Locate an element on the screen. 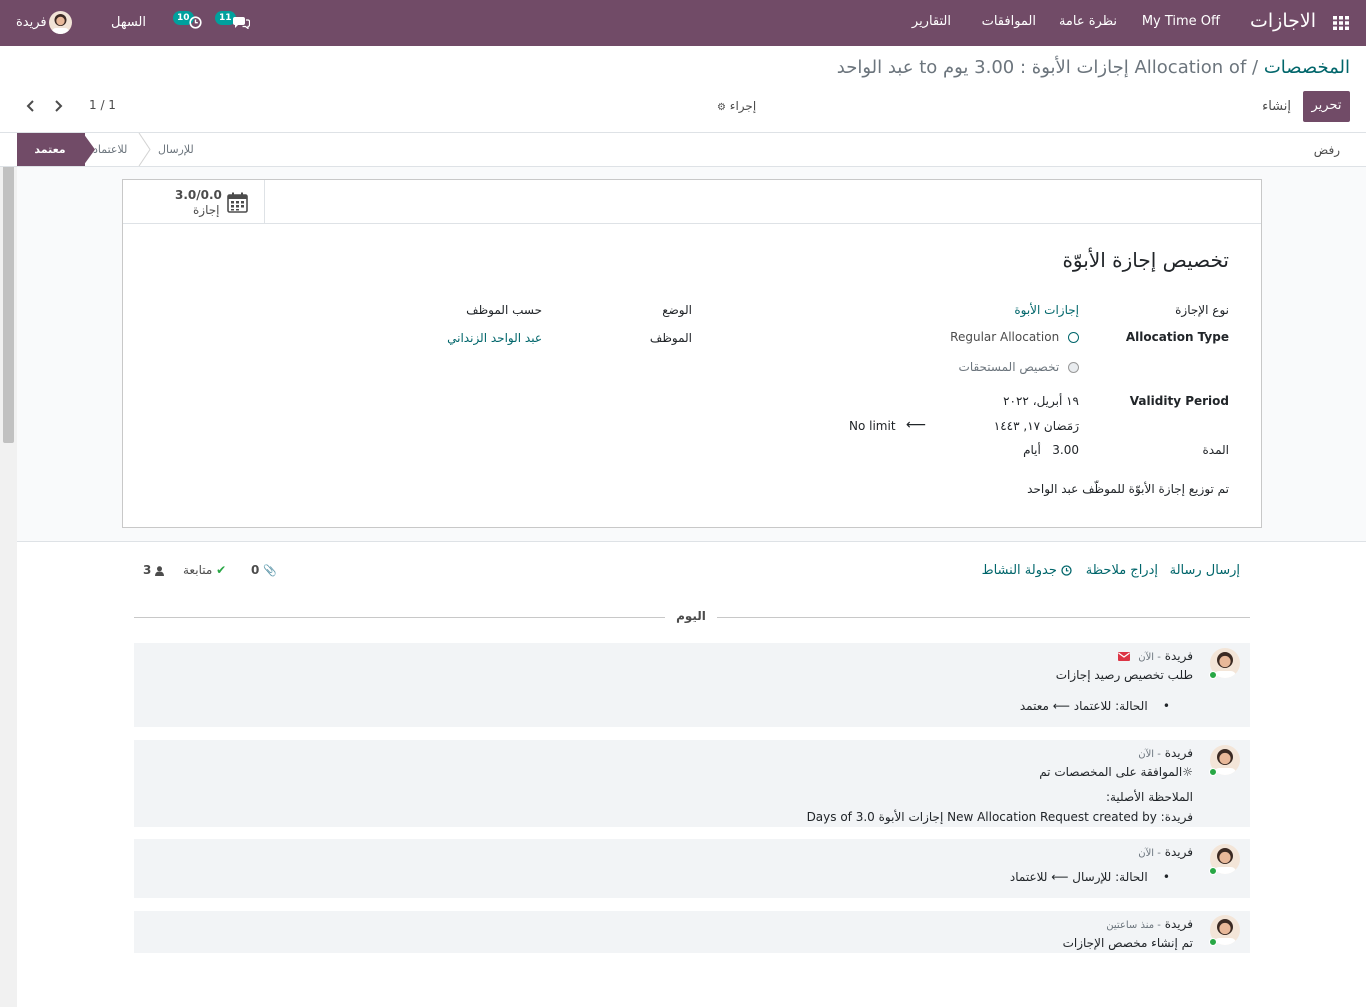  schedule-activity-button: جدولة النشاط is located at coordinates (1027, 570).